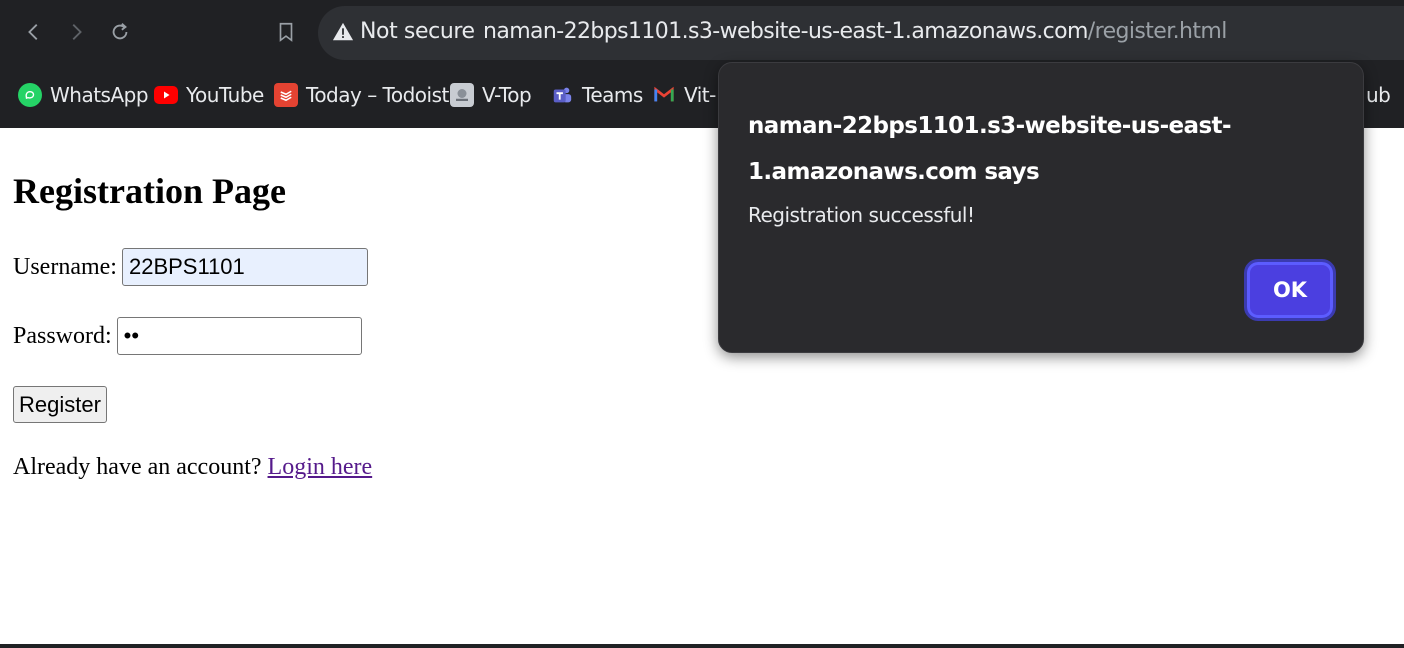 The image size is (1404, 648). I want to click on bookmark-whatsapp: WhatsApp, so click(83, 95).